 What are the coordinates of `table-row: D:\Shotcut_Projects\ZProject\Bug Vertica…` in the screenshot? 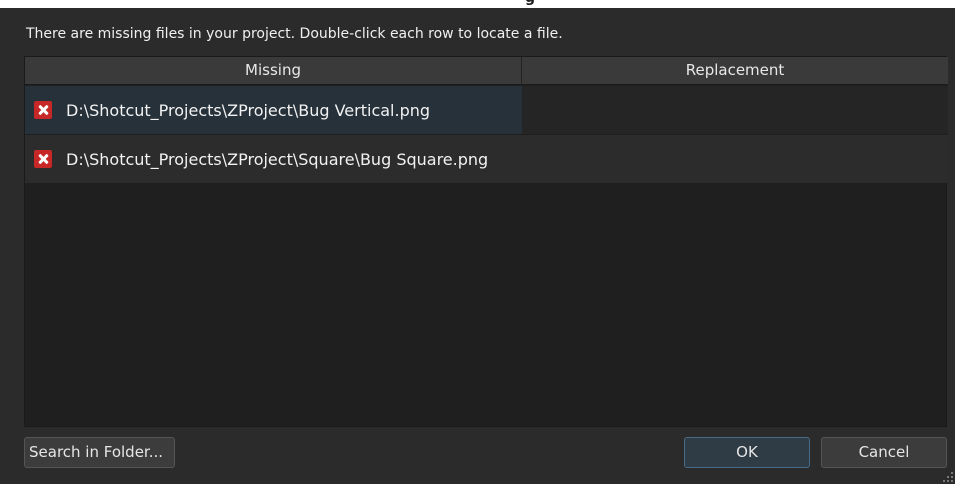 It's located at (486, 110).